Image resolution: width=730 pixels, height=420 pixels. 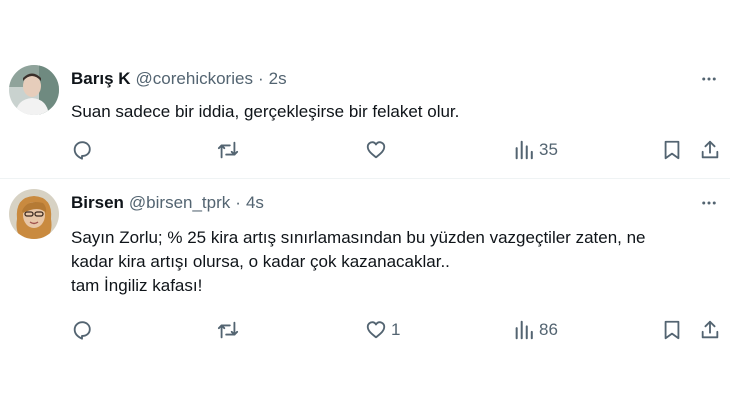 What do you see at coordinates (194, 79) in the screenshot?
I see `author-handle: @corehickories` at bounding box center [194, 79].